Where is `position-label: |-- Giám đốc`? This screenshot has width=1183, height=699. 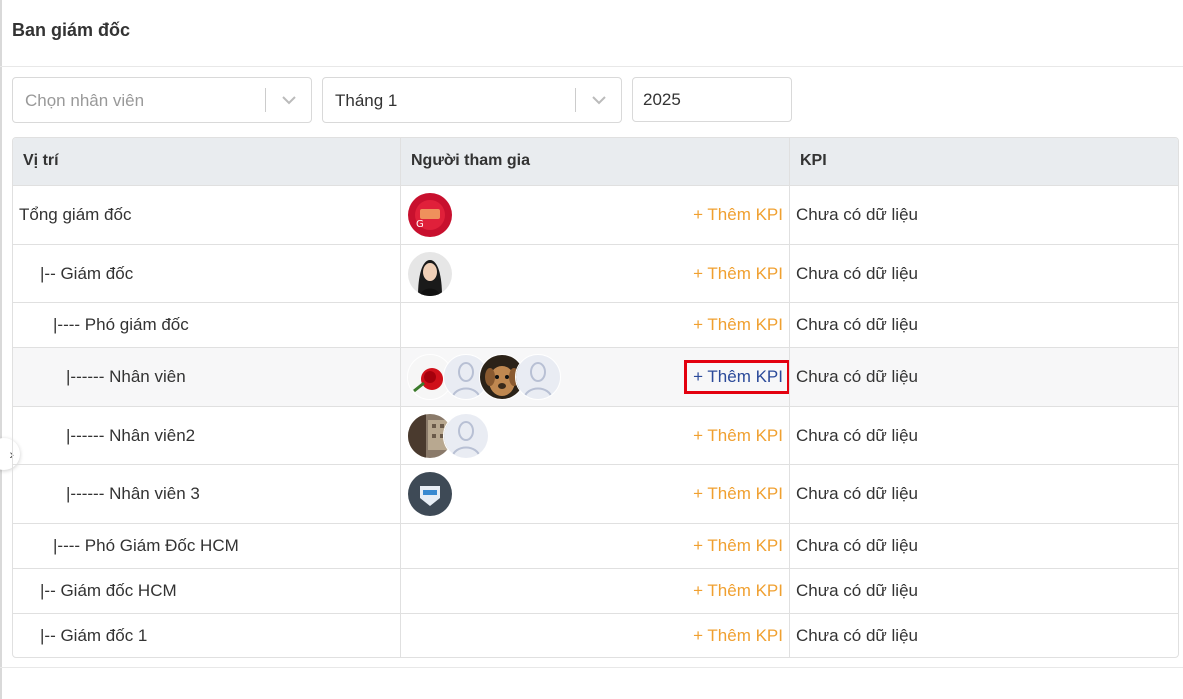
position-label: |-- Giám đốc is located at coordinates (87, 273).